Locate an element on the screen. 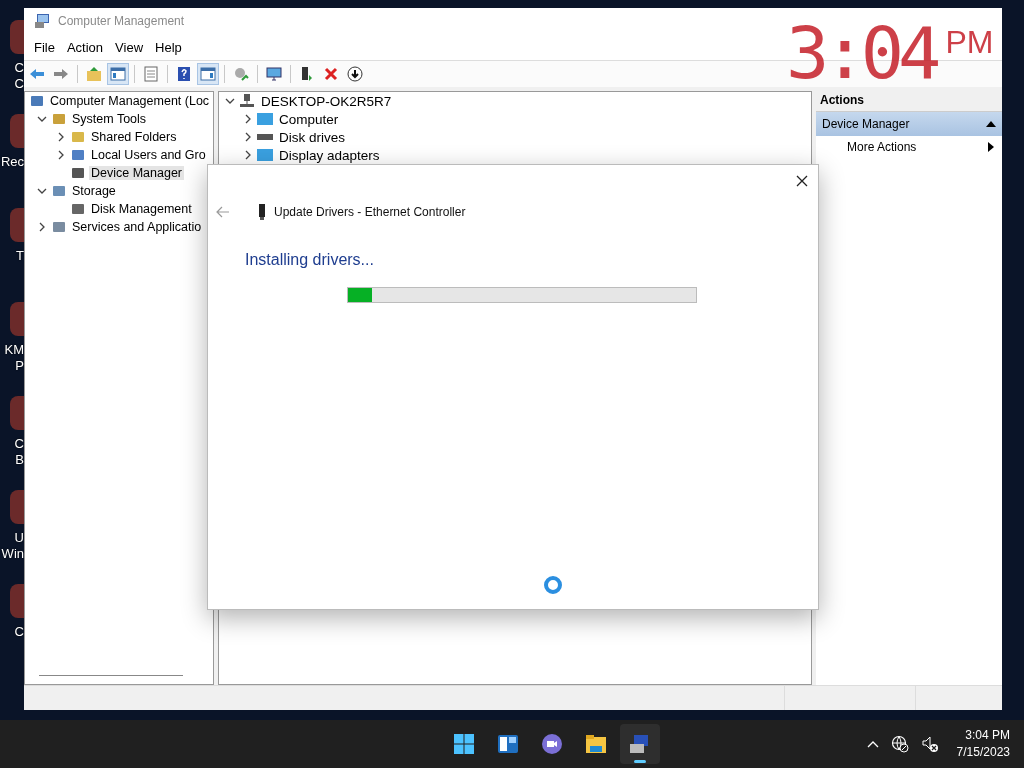 Image resolution: width=1024 pixels, height=768 pixels. tree-item: Display adapters is located at coordinates (329, 155).